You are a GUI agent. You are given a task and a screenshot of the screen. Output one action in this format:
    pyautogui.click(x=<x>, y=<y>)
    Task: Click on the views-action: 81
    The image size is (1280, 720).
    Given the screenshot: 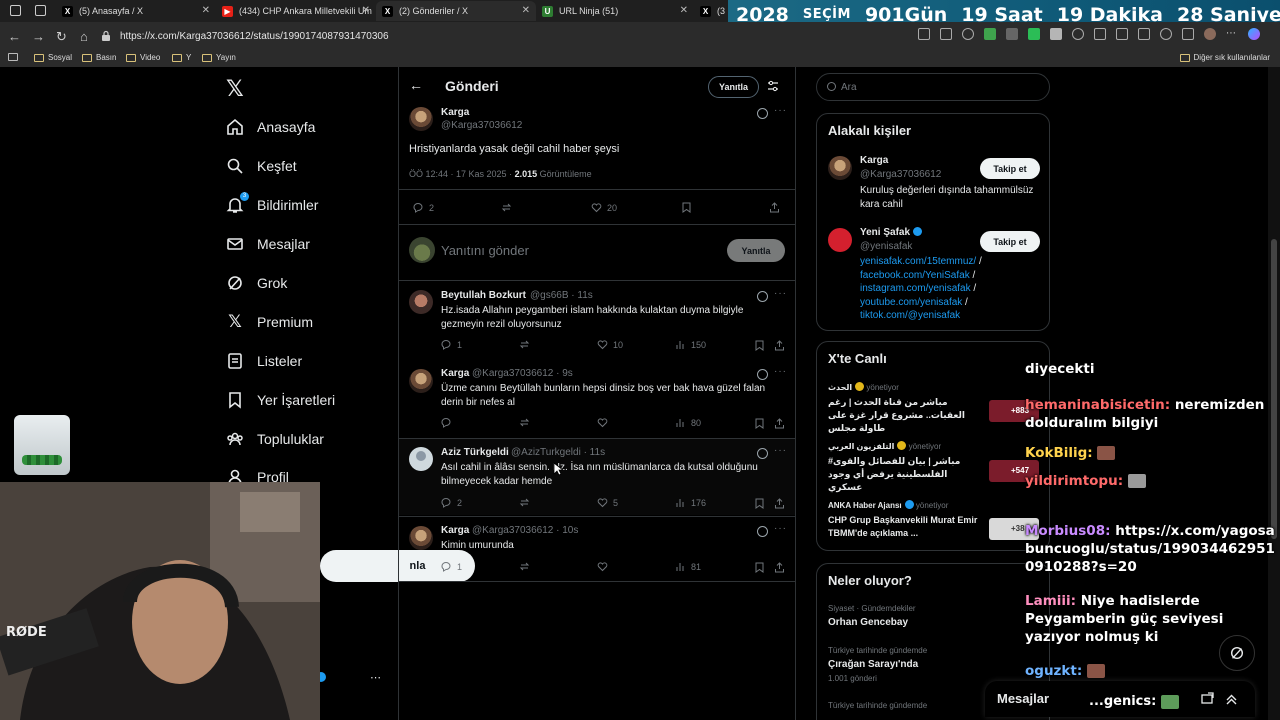 What is the action you would take?
    pyautogui.click(x=688, y=566)
    